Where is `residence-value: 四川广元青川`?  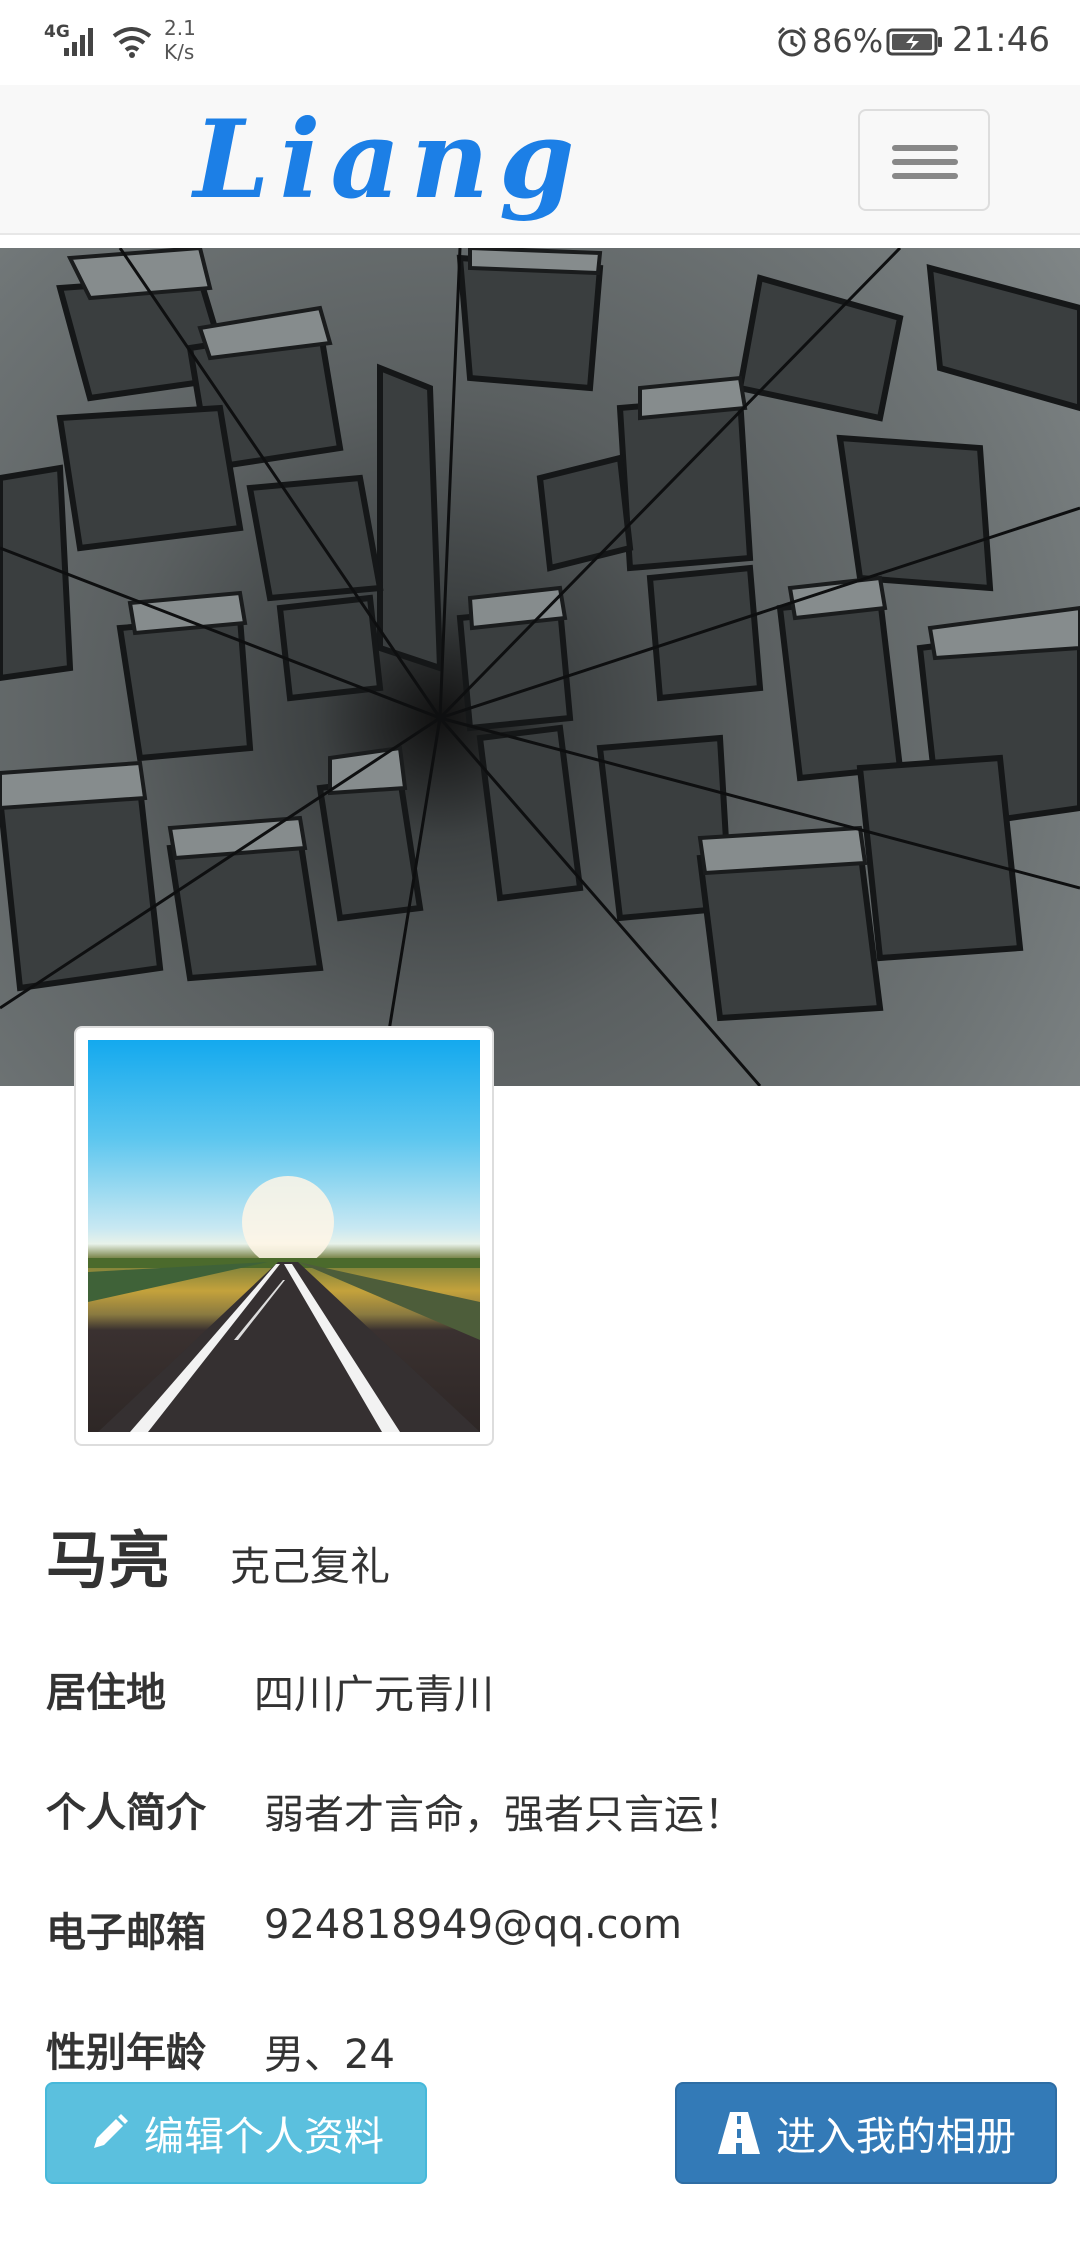 residence-value: 四川广元青川 is located at coordinates (374, 1695).